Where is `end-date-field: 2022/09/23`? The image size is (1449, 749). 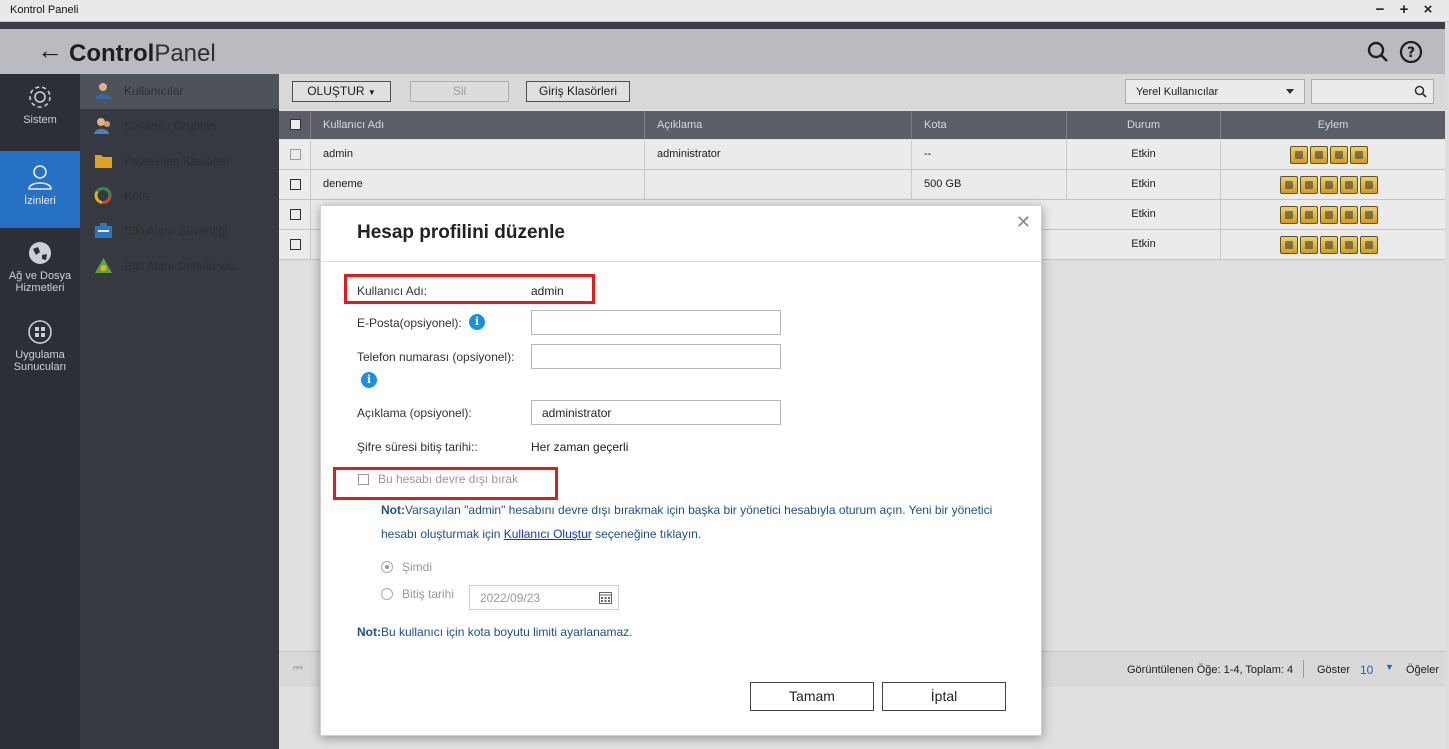 end-date-field: 2022/09/23 is located at coordinates (544, 597).